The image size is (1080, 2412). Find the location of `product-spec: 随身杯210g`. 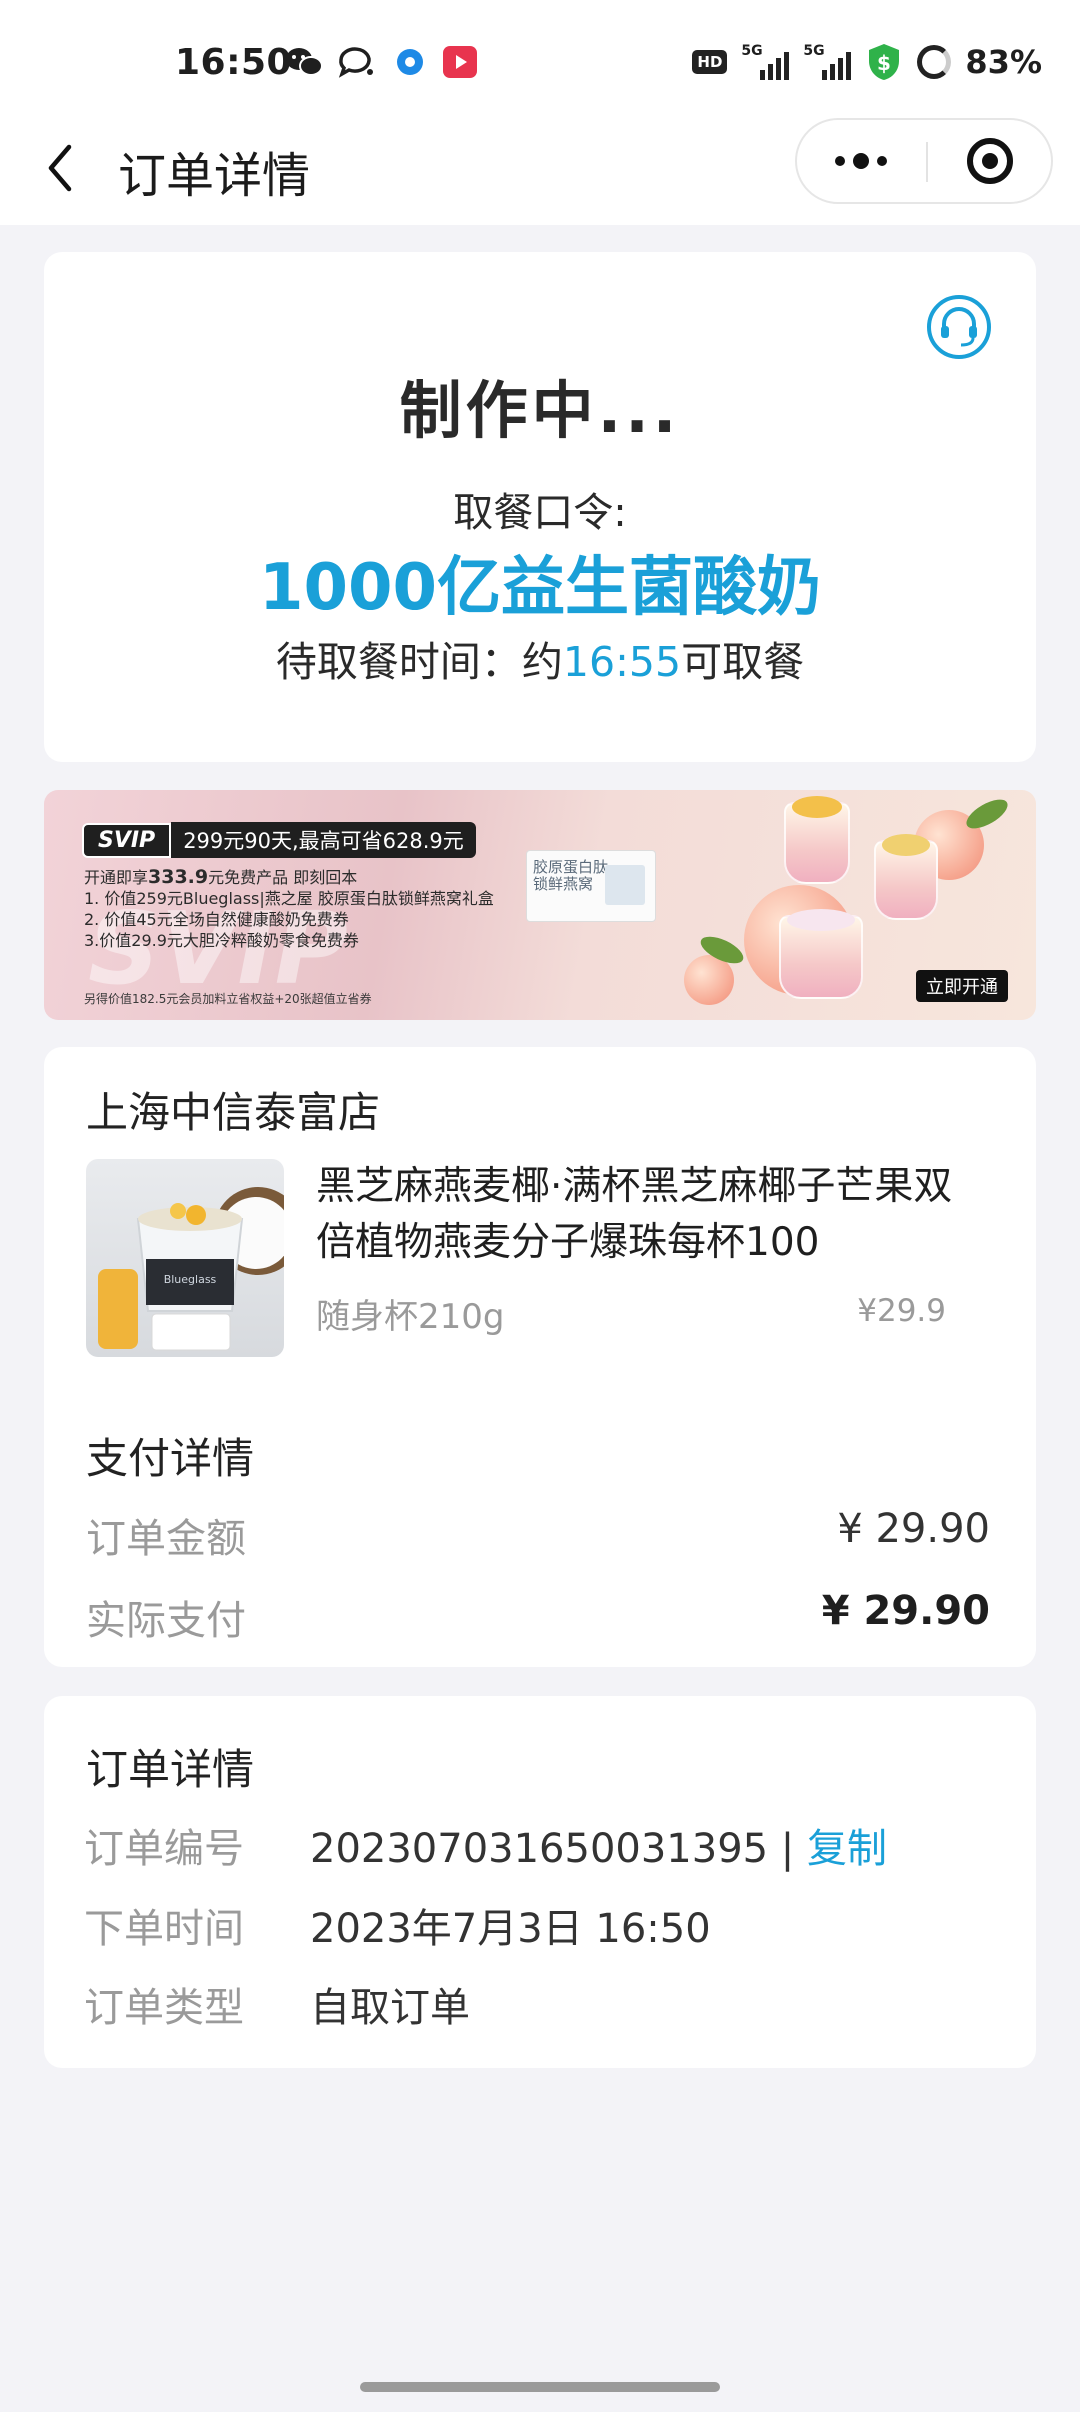

product-spec: 随身杯210g is located at coordinates (410, 1317).